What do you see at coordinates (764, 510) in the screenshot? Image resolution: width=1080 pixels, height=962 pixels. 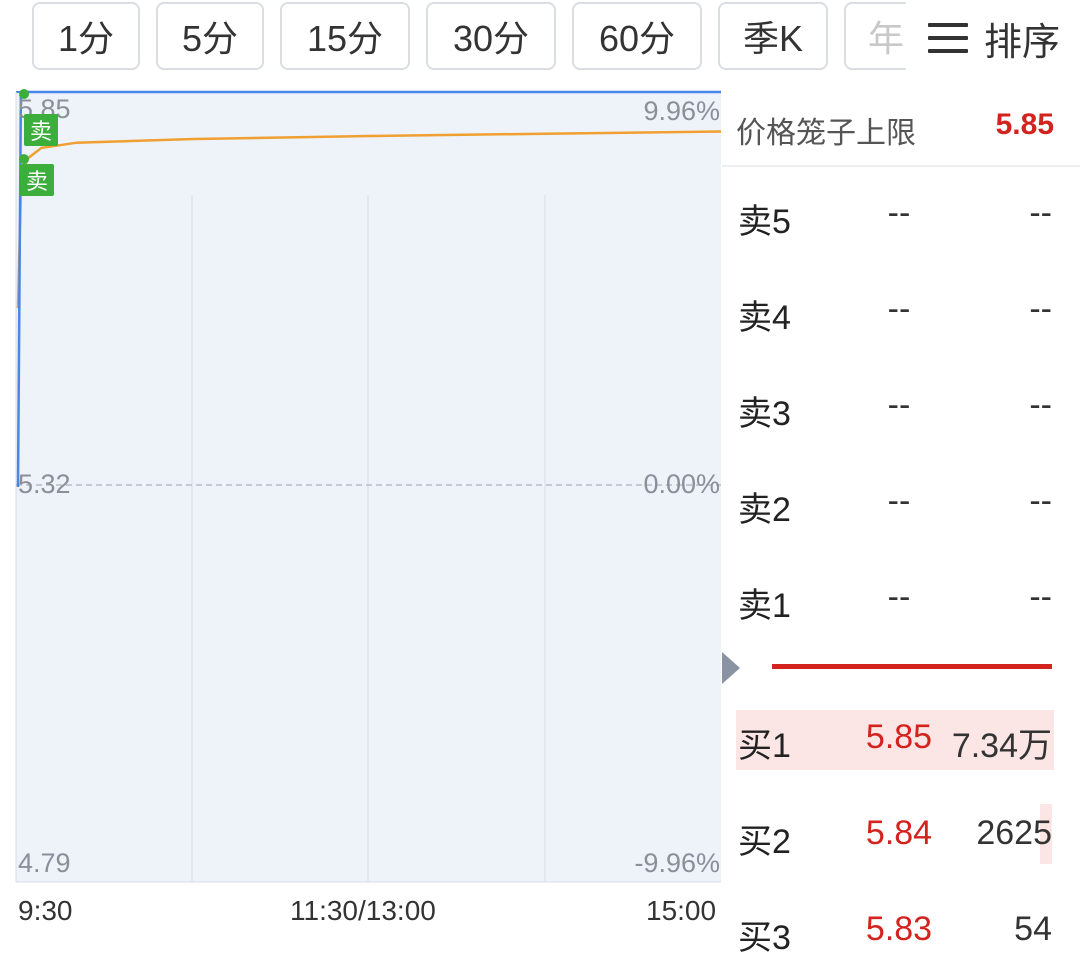 I see `ask-level: 卖2` at bounding box center [764, 510].